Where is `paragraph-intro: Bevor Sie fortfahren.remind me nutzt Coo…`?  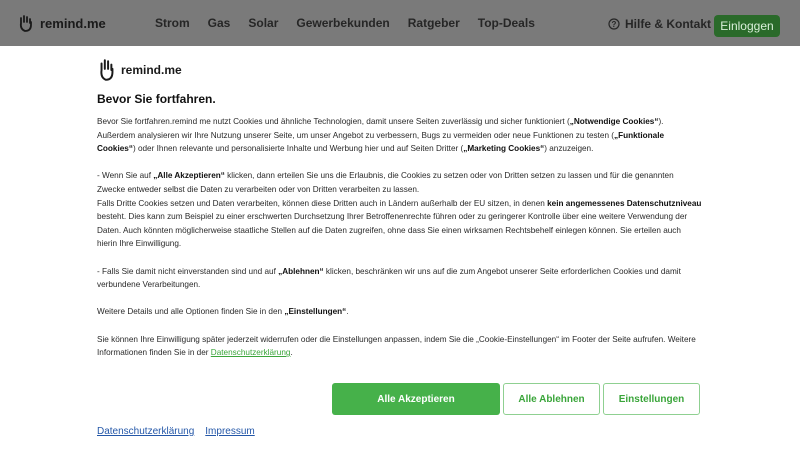
paragraph-intro: Bevor Sie fortfahren.remind me nutzt Coo… is located at coordinates (400, 135).